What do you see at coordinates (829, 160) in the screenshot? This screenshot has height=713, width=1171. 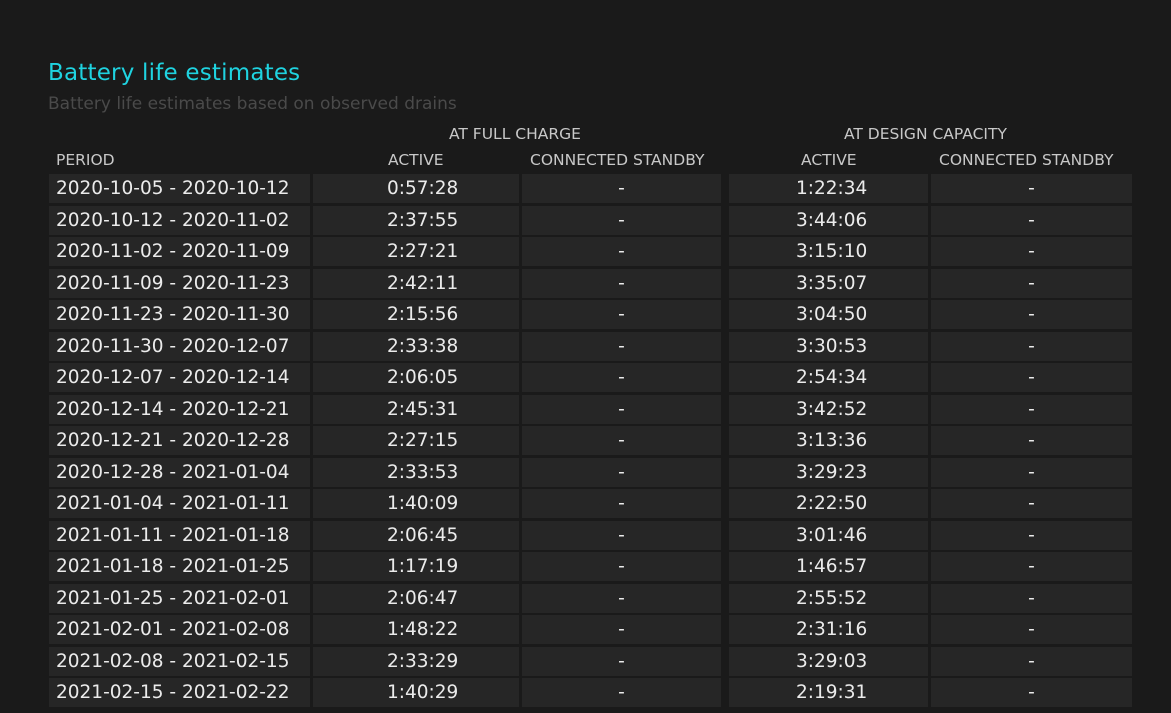 I see `column-header-design-active: ACTIVE` at bounding box center [829, 160].